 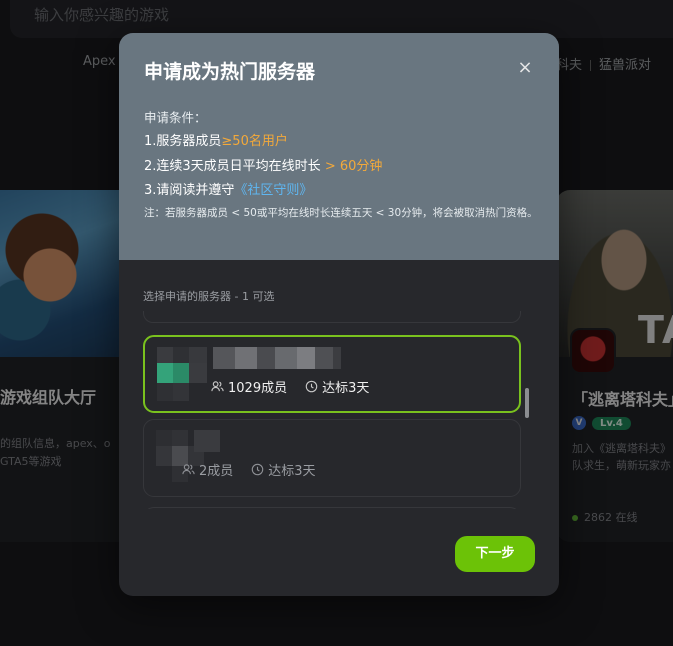 I want to click on server-stats: 2成员 达标3天, so click(x=249, y=469).